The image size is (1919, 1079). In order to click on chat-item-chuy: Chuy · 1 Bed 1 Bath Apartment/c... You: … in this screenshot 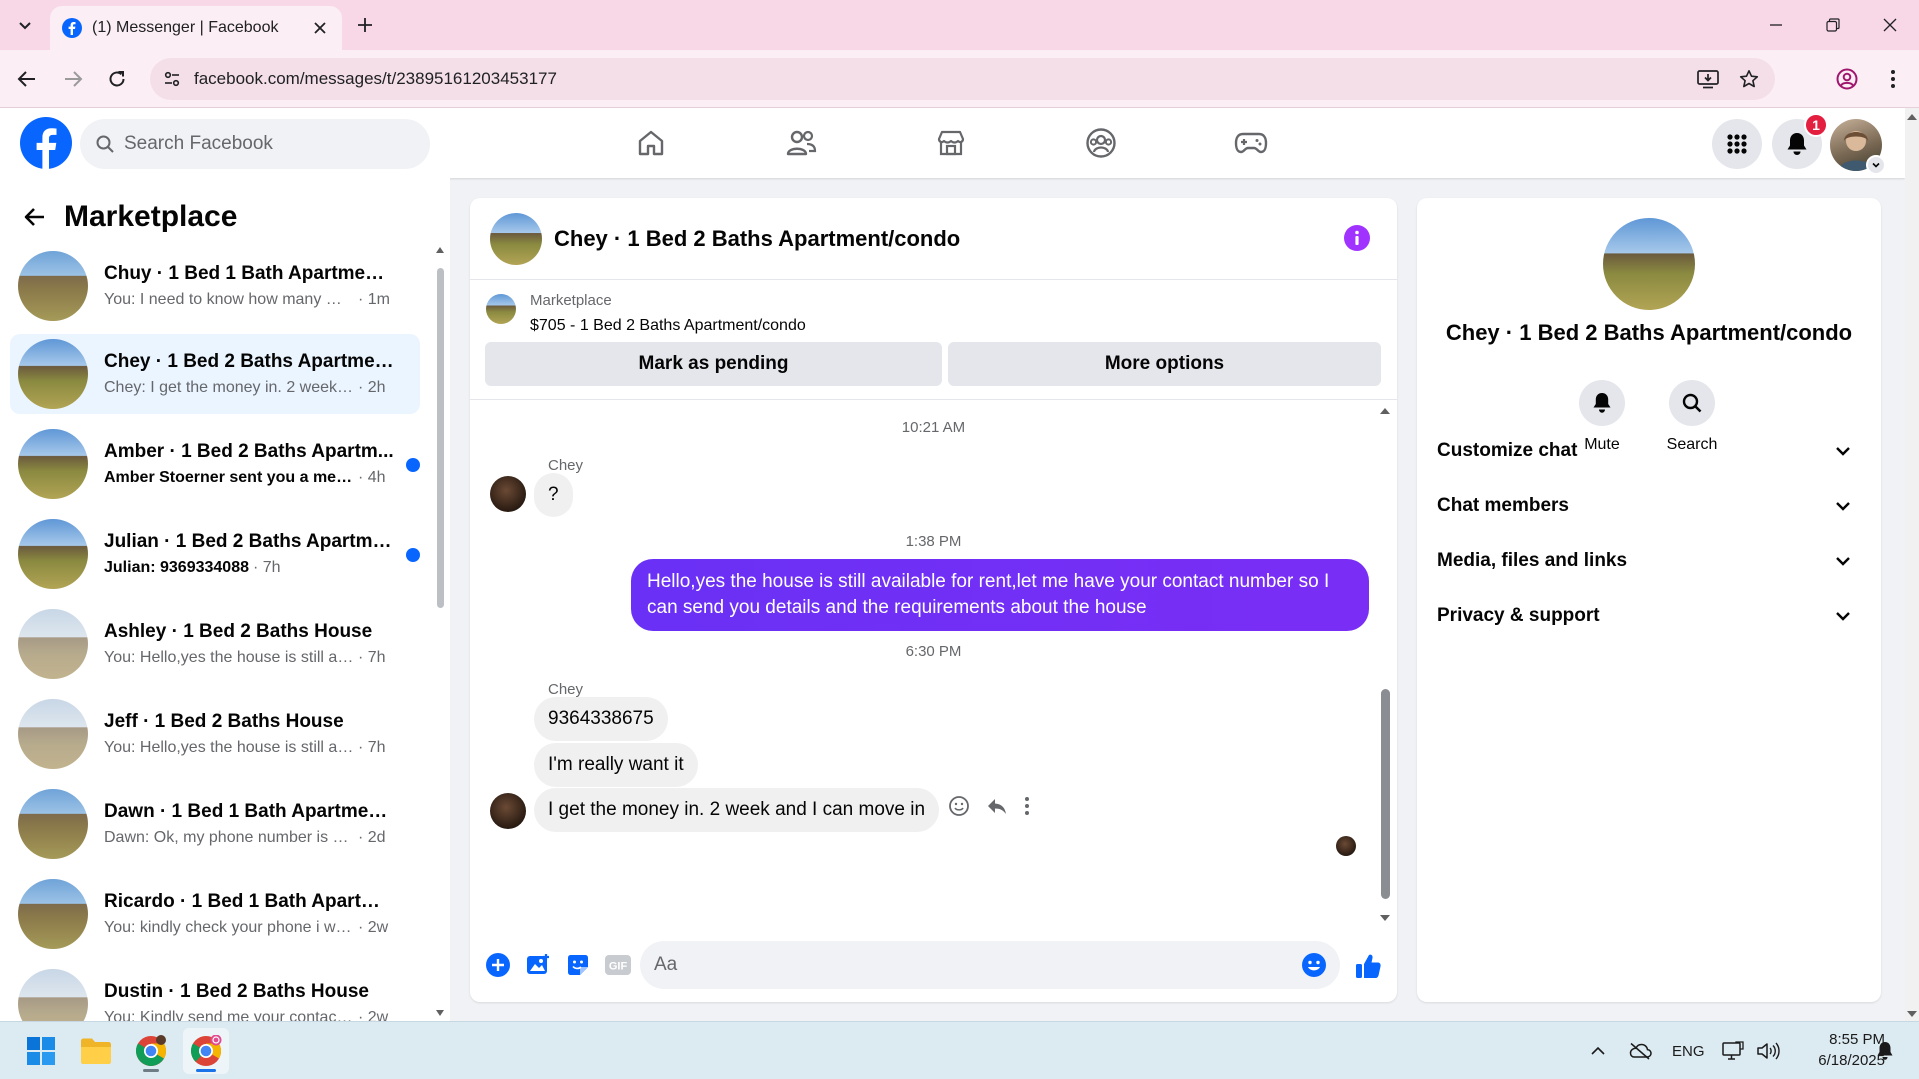, I will do `click(215, 286)`.